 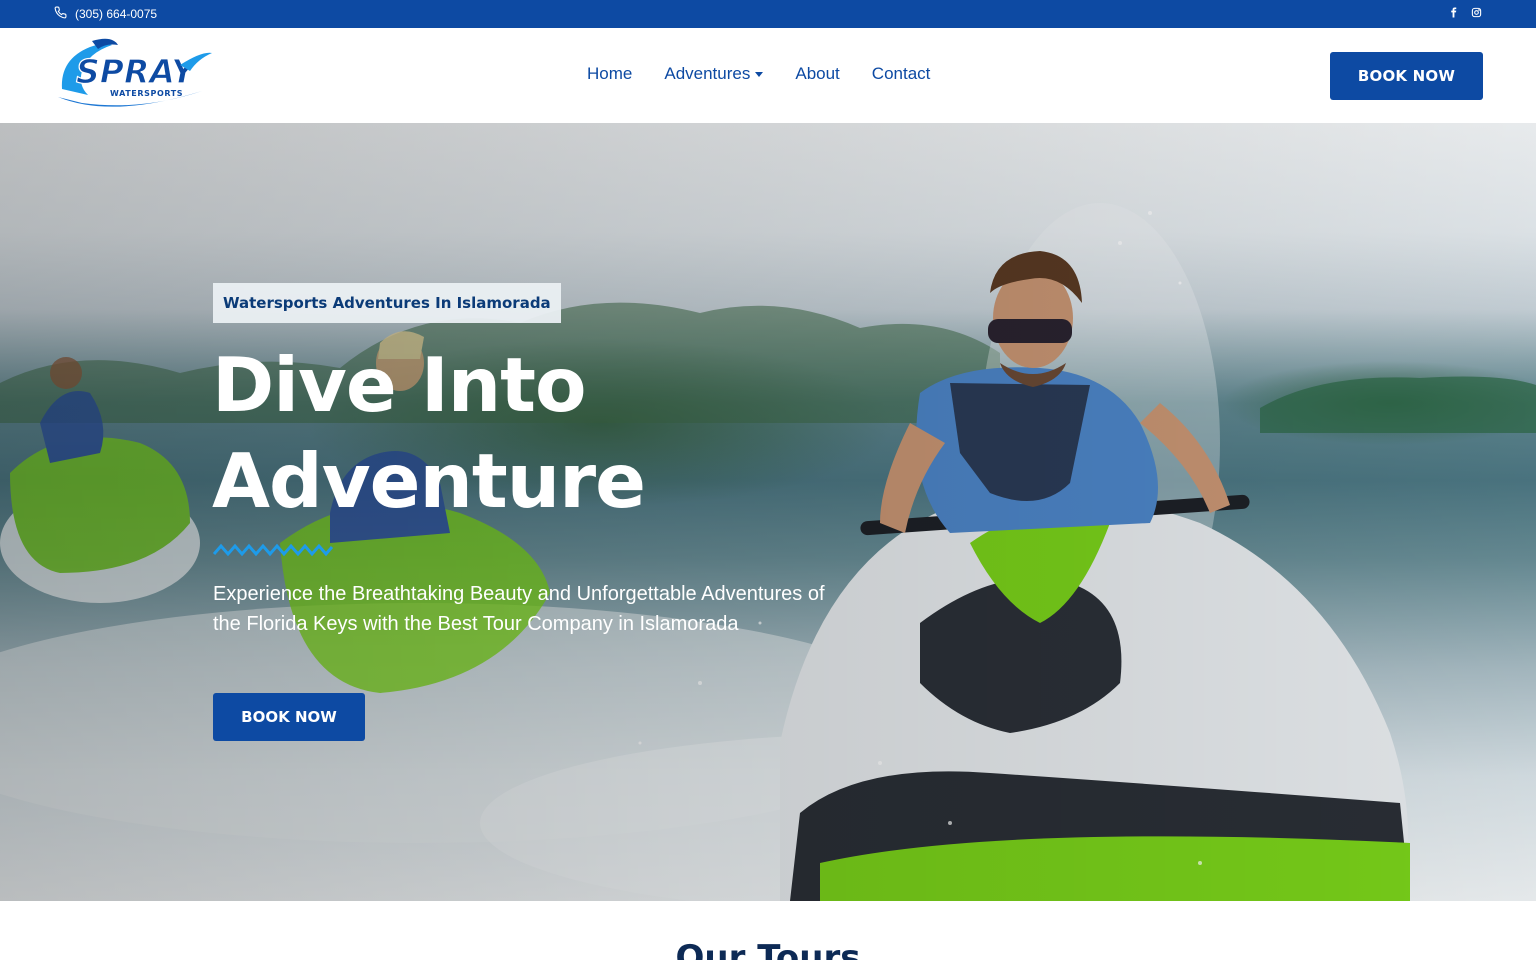 What do you see at coordinates (273, 550) in the screenshot?
I see `wave-divider-icon` at bounding box center [273, 550].